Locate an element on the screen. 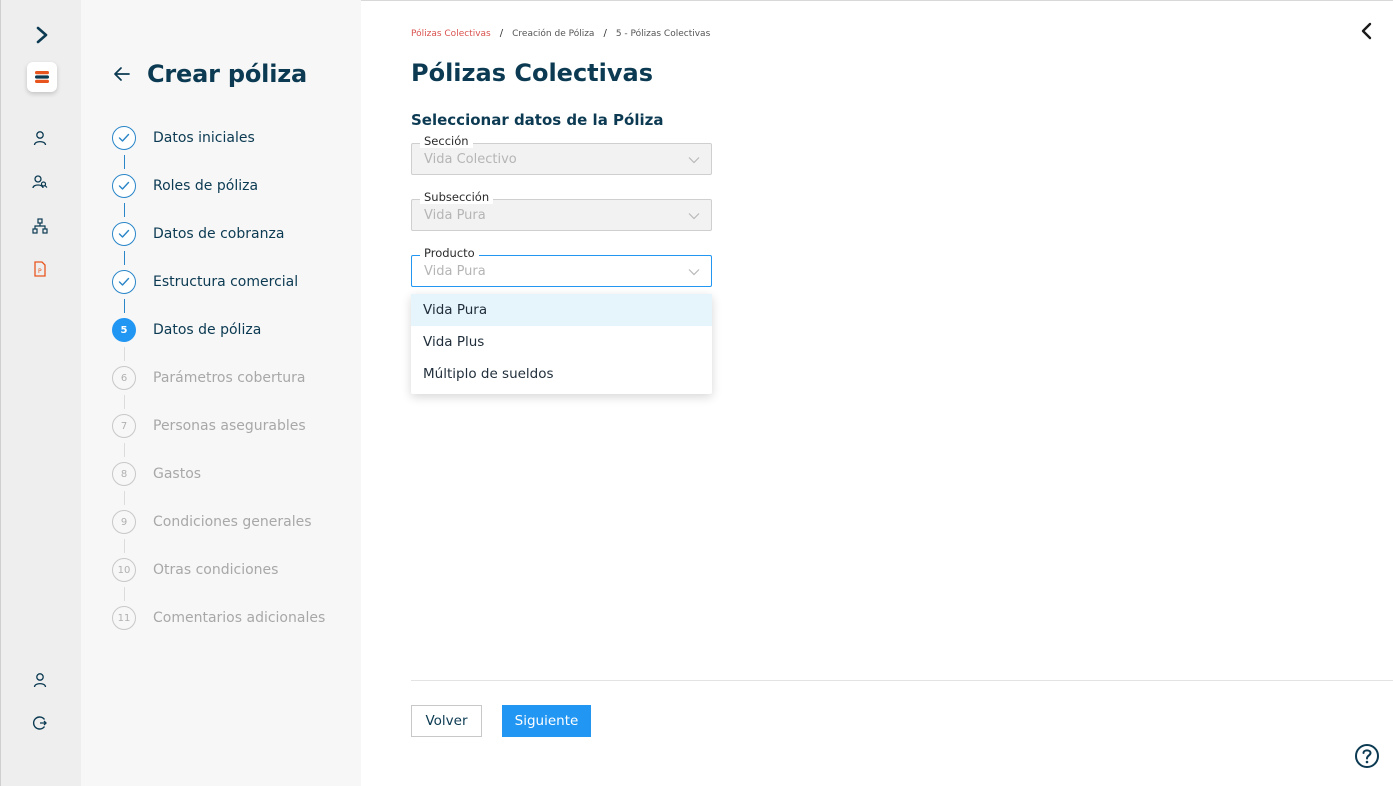  step-7: 7 Personas asegurables is located at coordinates (209, 426).